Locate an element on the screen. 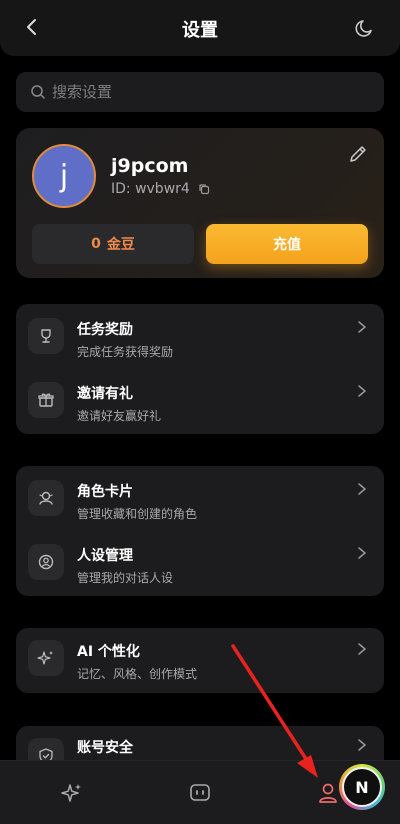 This screenshot has height=824, width=400. menu-item-account-security: 账号安全 is located at coordinates (200, 743).